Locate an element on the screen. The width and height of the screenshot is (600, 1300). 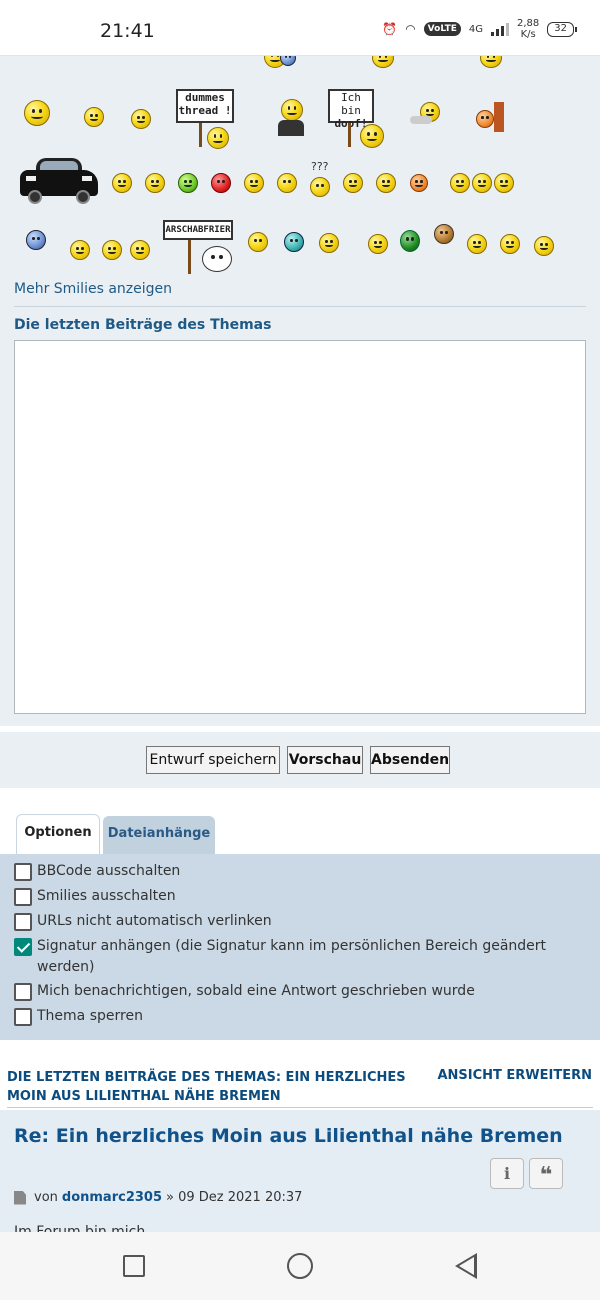
net-speed: 2,88 K/s is located at coordinates (528, 29).